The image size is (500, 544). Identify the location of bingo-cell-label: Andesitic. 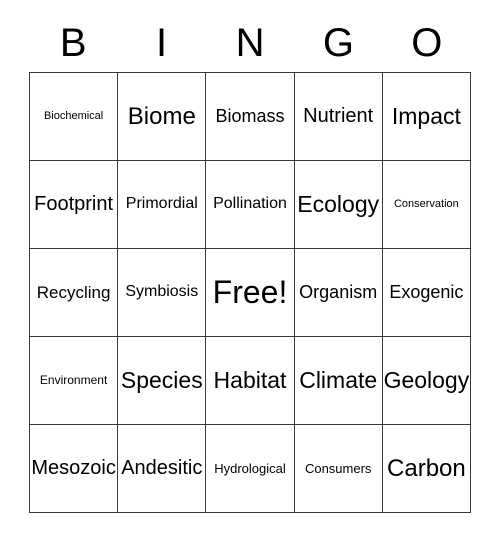
(162, 468).